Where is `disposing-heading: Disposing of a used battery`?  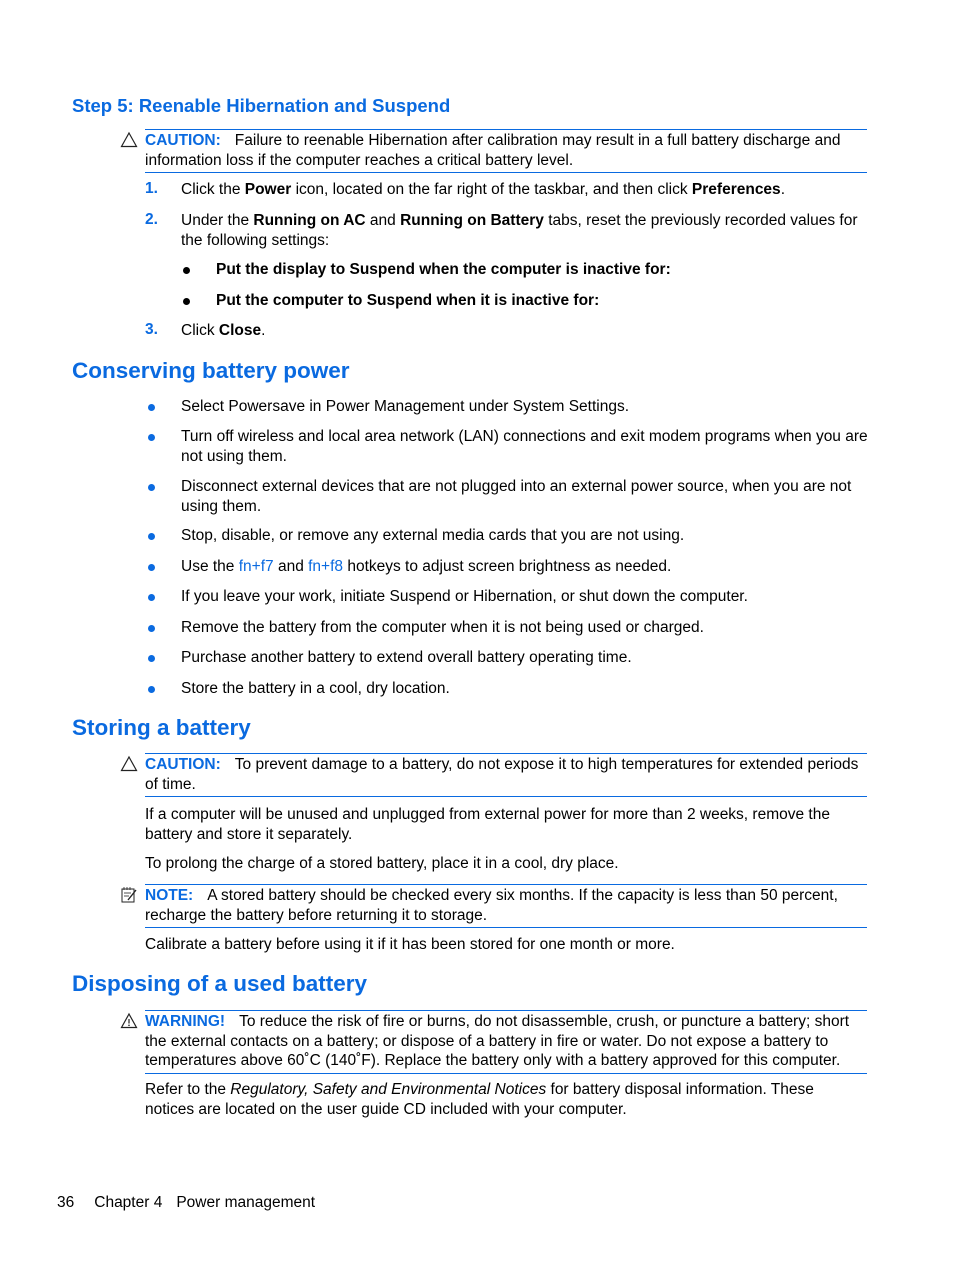
disposing-heading: Disposing of a used battery is located at coordinates (220, 983).